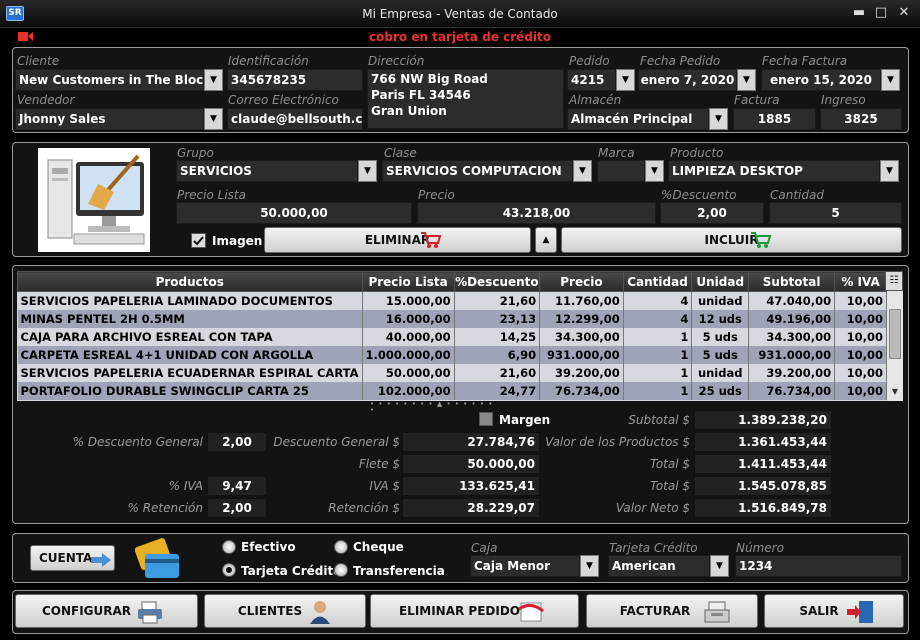  What do you see at coordinates (881, 13) in the screenshot?
I see `maximize-button: □` at bounding box center [881, 13].